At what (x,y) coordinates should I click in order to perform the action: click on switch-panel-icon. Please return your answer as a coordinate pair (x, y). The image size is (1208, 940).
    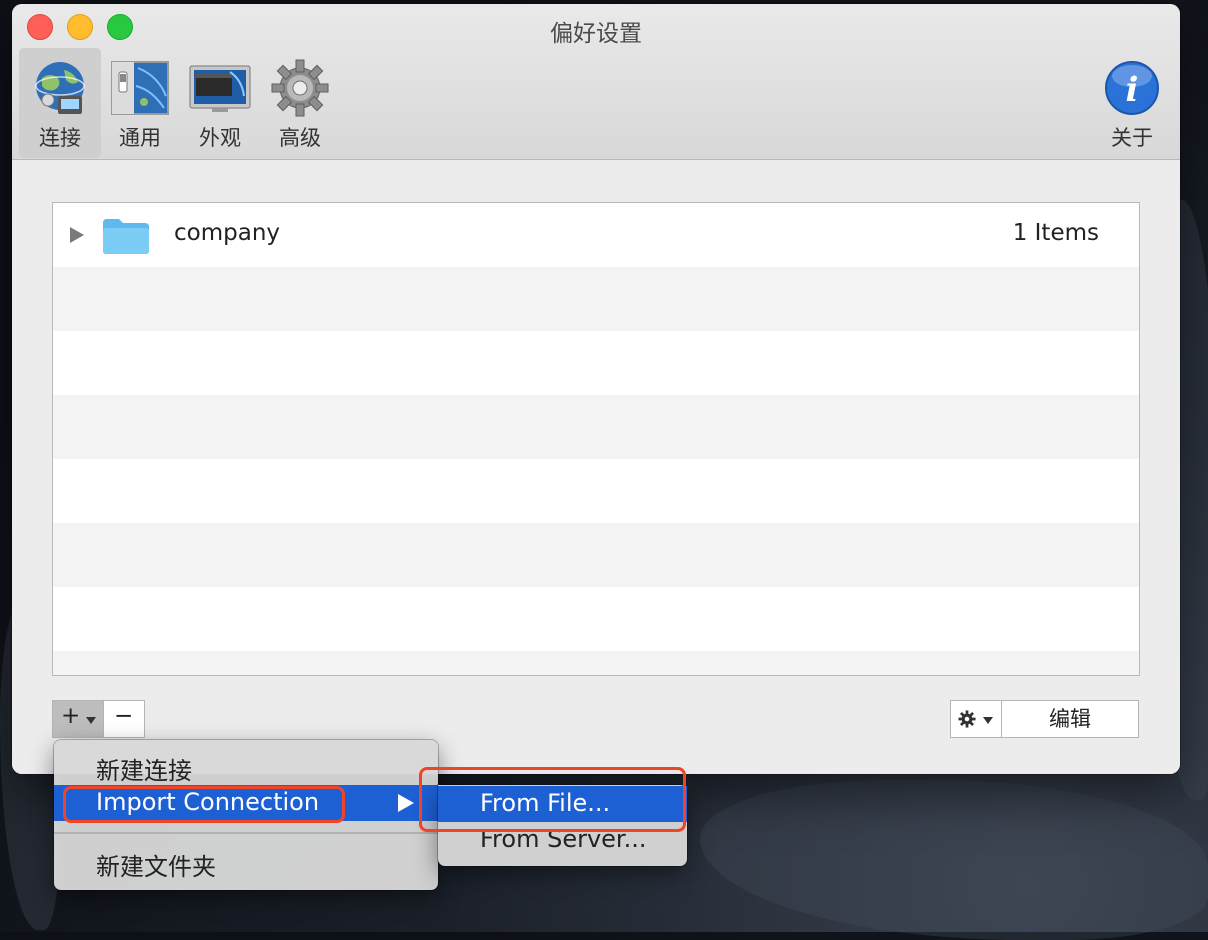
    Looking at the image, I should click on (140, 88).